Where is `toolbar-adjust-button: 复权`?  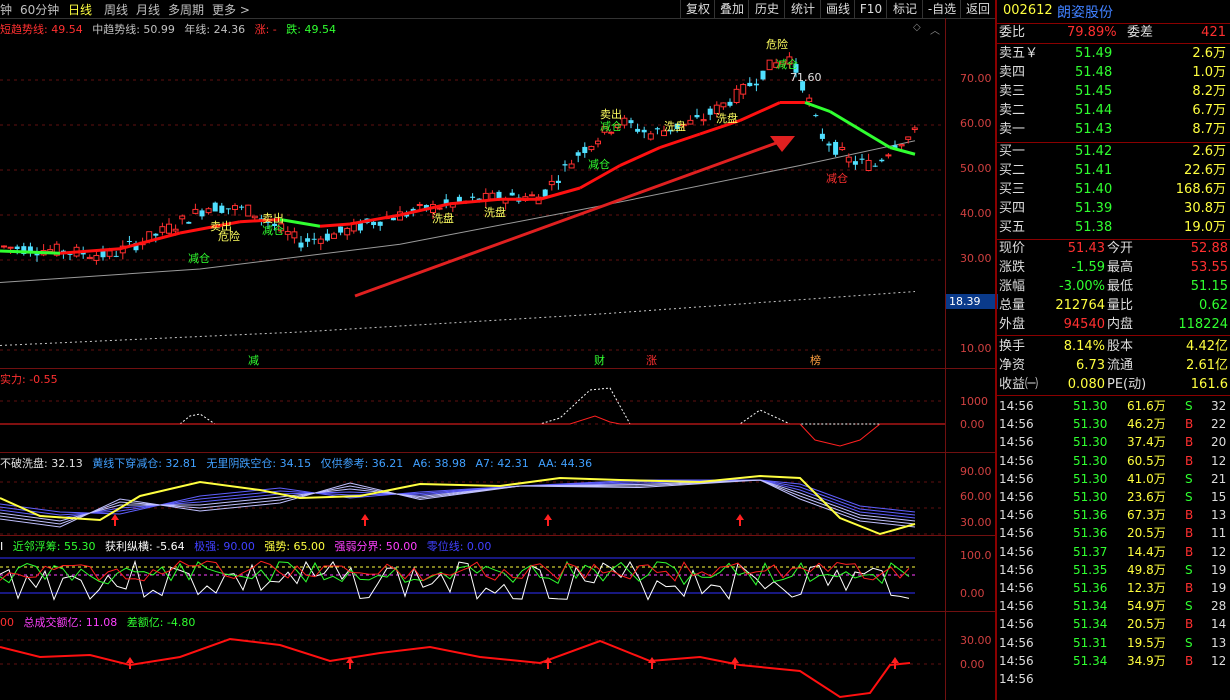
toolbar-adjust-button: 复权 is located at coordinates (697, 9).